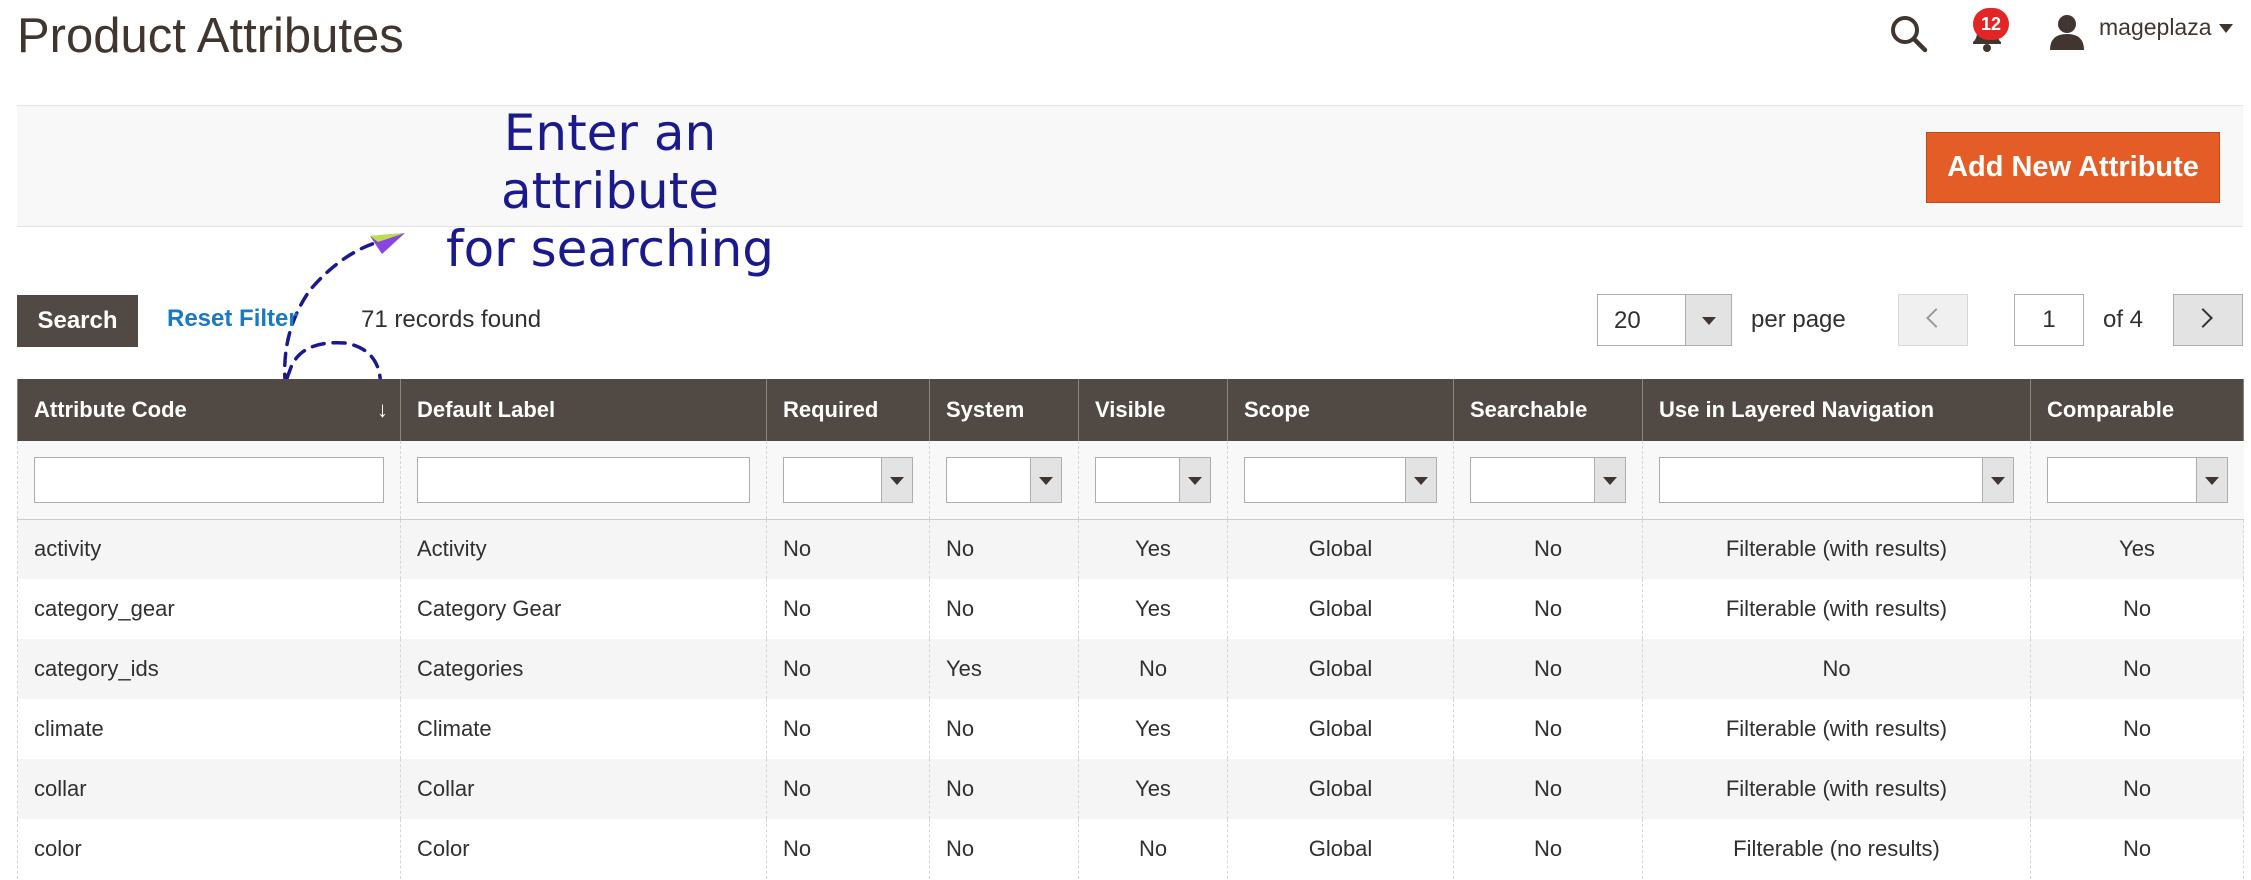  What do you see at coordinates (848, 410) in the screenshot?
I see `column-header-required: Required` at bounding box center [848, 410].